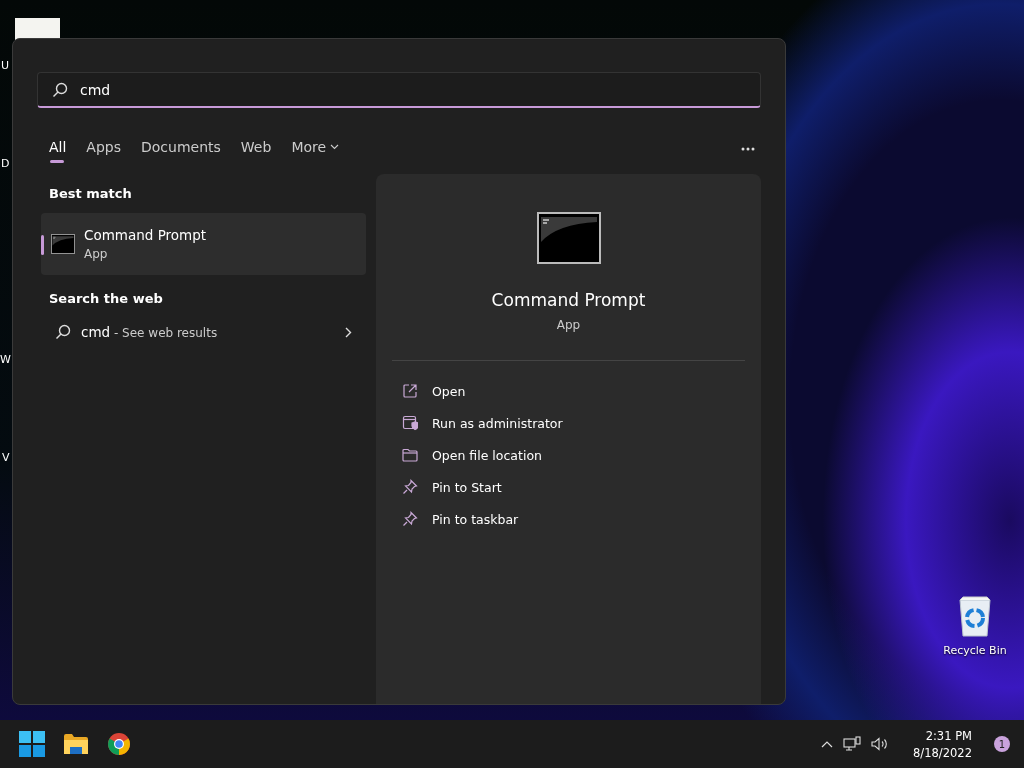 The width and height of the screenshot is (1024, 768). What do you see at coordinates (119, 744) in the screenshot?
I see `browser-icon` at bounding box center [119, 744].